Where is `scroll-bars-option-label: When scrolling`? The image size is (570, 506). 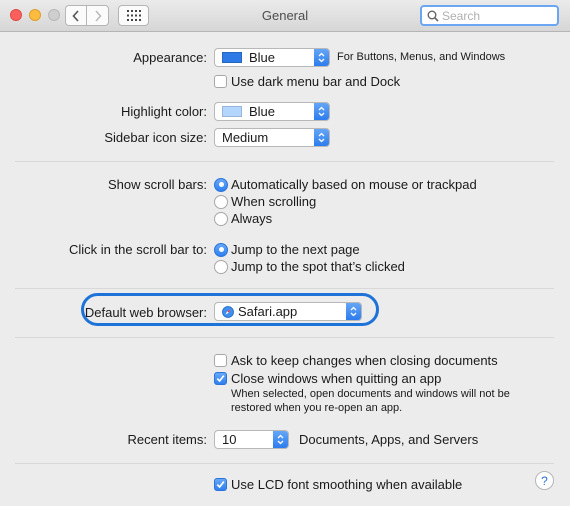
scroll-bars-option-label: When scrolling is located at coordinates (274, 201).